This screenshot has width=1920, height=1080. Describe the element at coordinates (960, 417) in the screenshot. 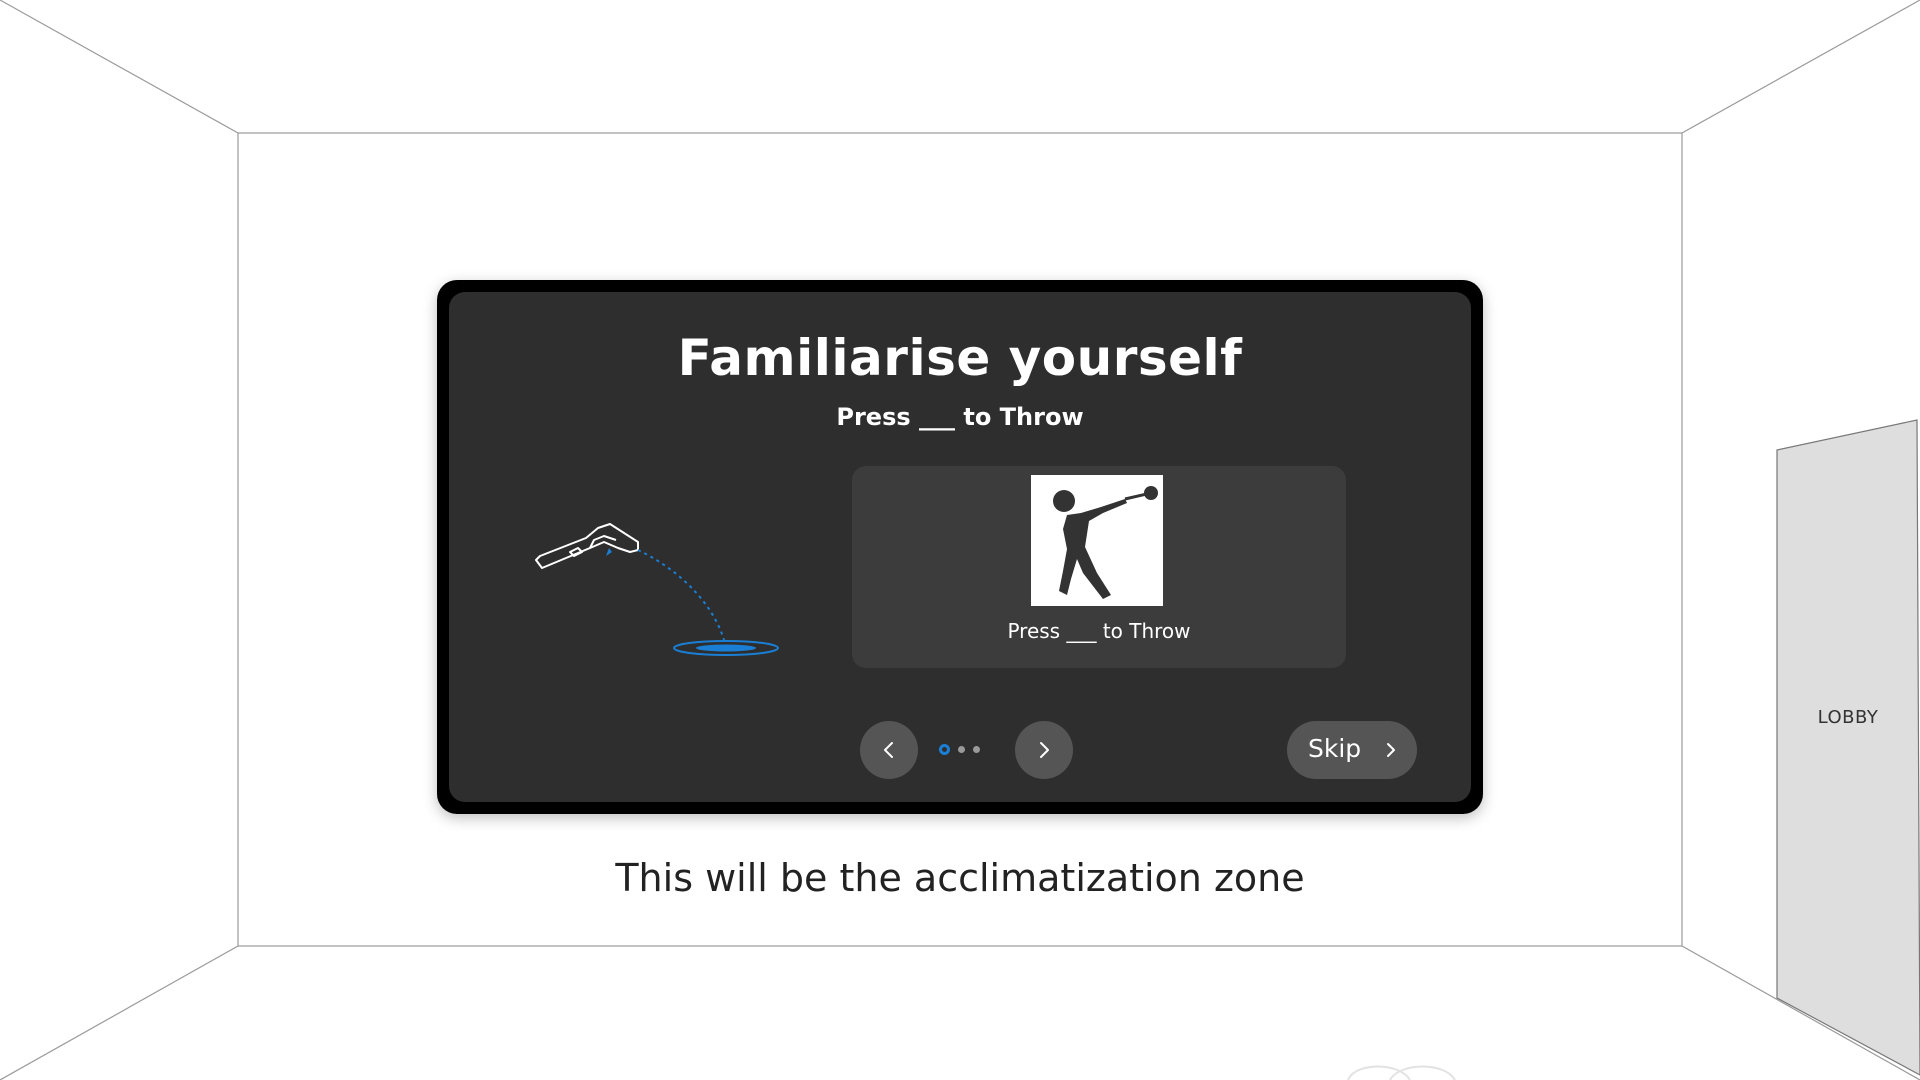

I see `instruction-subtitle: Press ___ to Throw` at that location.